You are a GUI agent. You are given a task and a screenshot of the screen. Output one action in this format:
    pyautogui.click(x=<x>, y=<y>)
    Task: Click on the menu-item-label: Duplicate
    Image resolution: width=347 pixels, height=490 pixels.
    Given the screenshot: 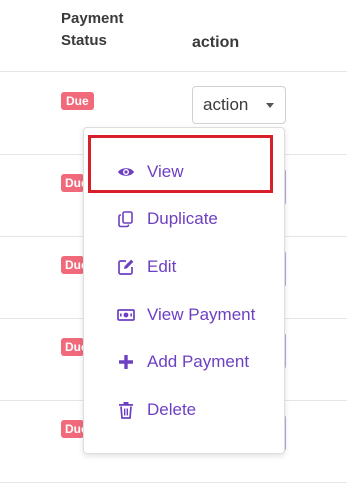 What is the action you would take?
    pyautogui.click(x=182, y=218)
    